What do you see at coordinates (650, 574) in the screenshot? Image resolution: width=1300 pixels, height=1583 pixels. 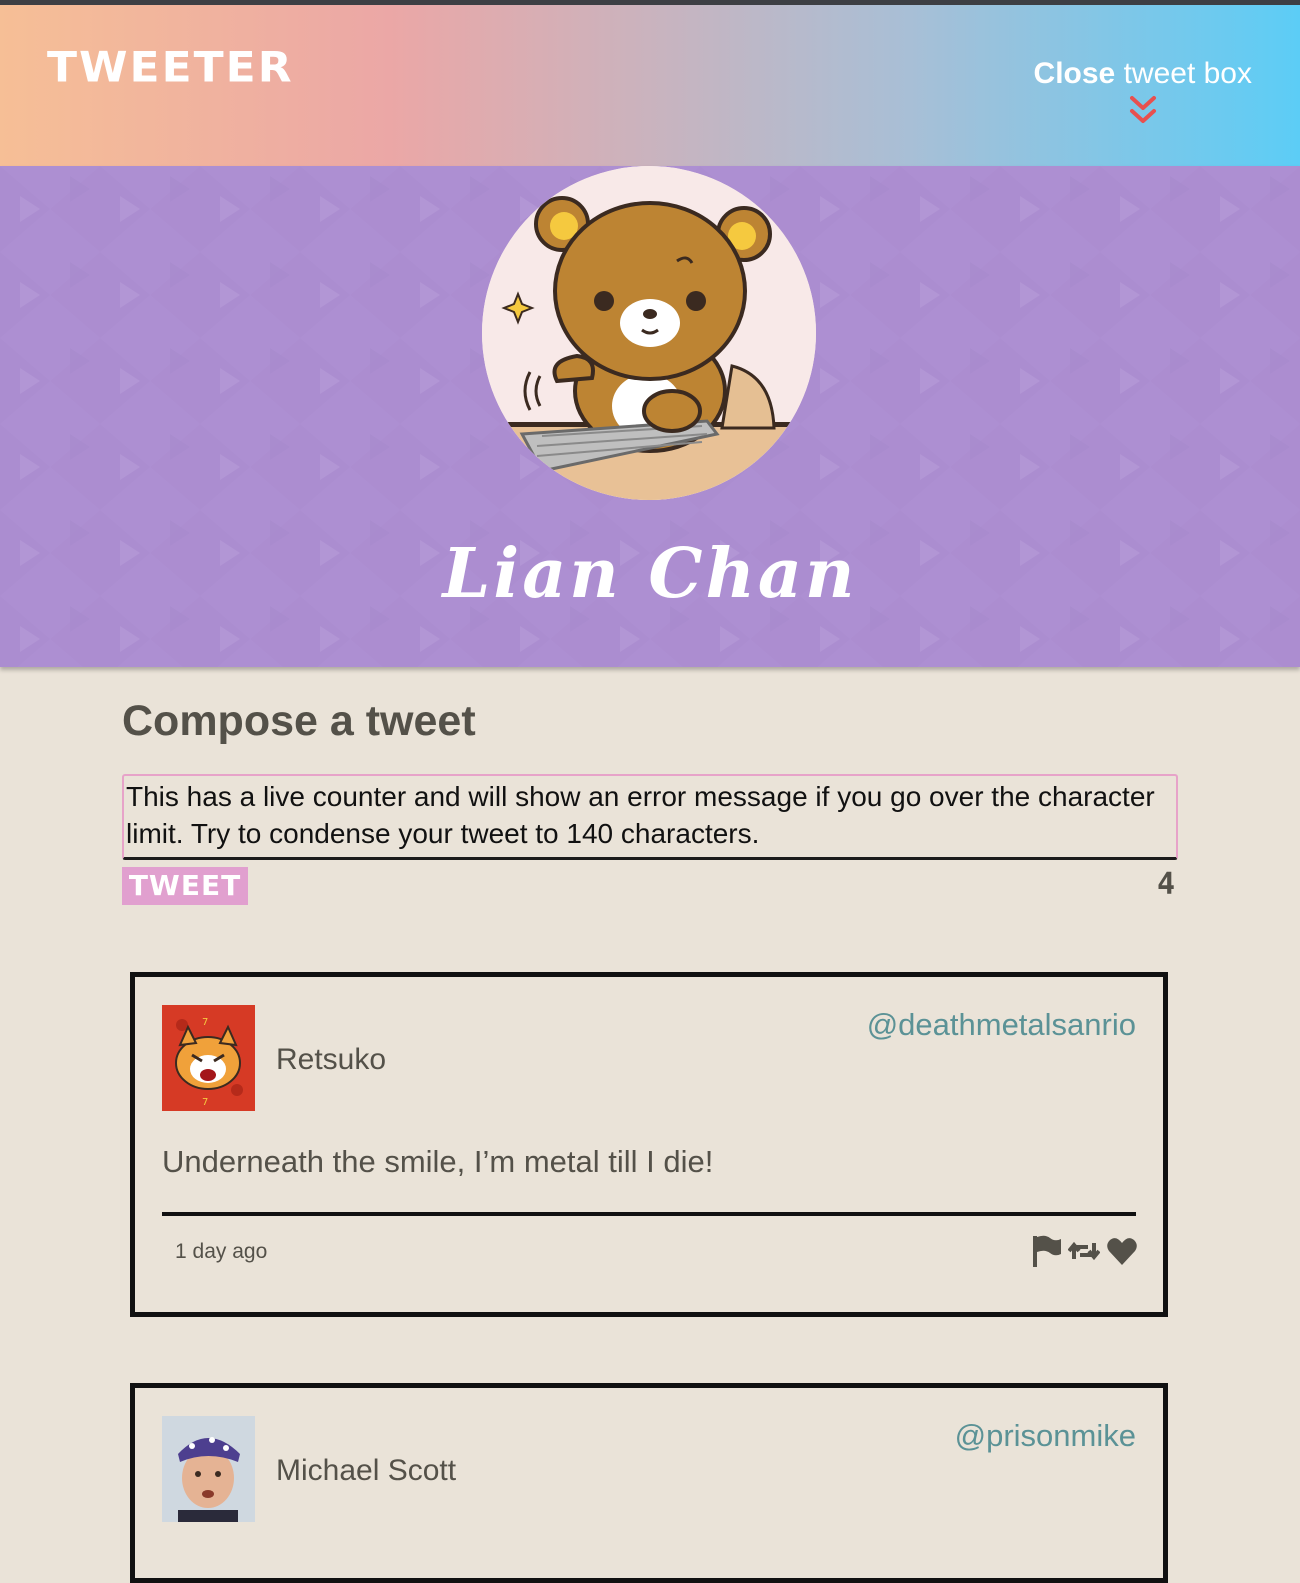 I see `profile-display-name: Lian Chan` at bounding box center [650, 574].